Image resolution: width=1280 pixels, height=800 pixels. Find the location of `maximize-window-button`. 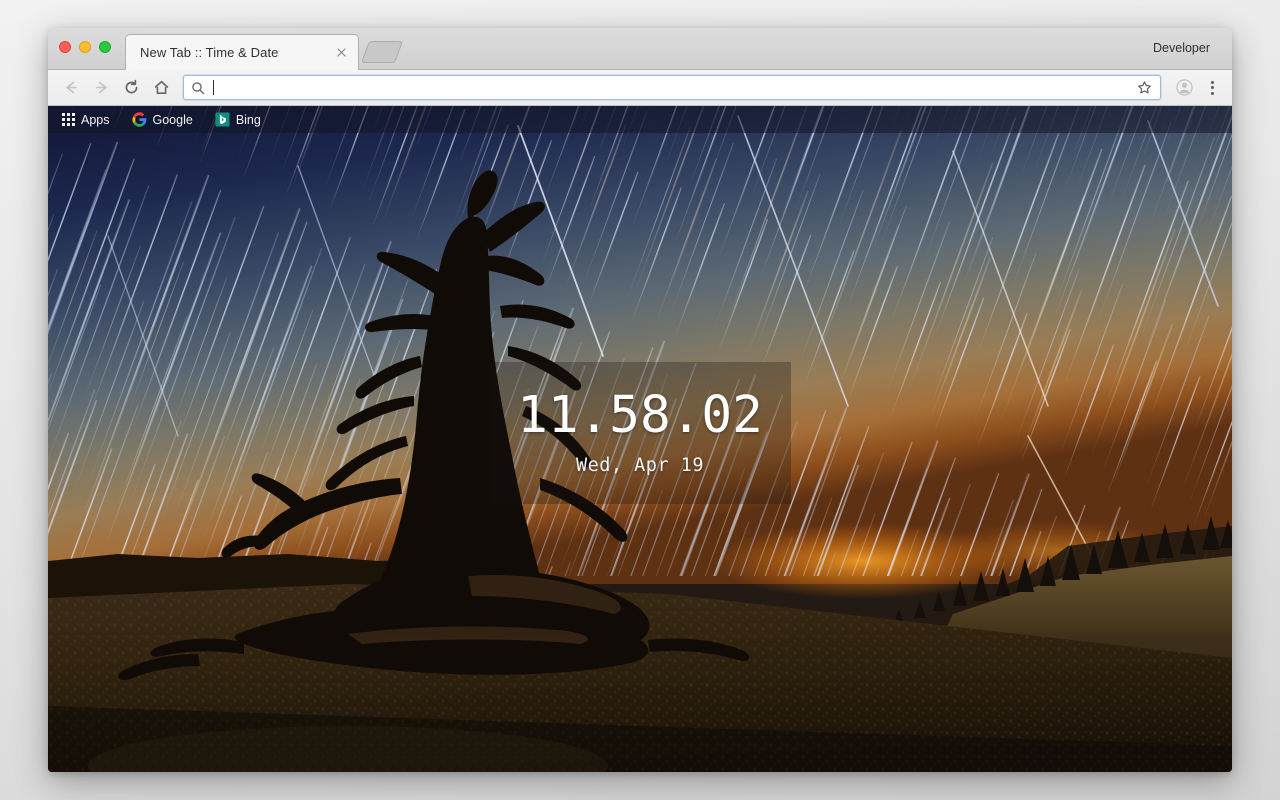

maximize-window-button is located at coordinates (105, 47).